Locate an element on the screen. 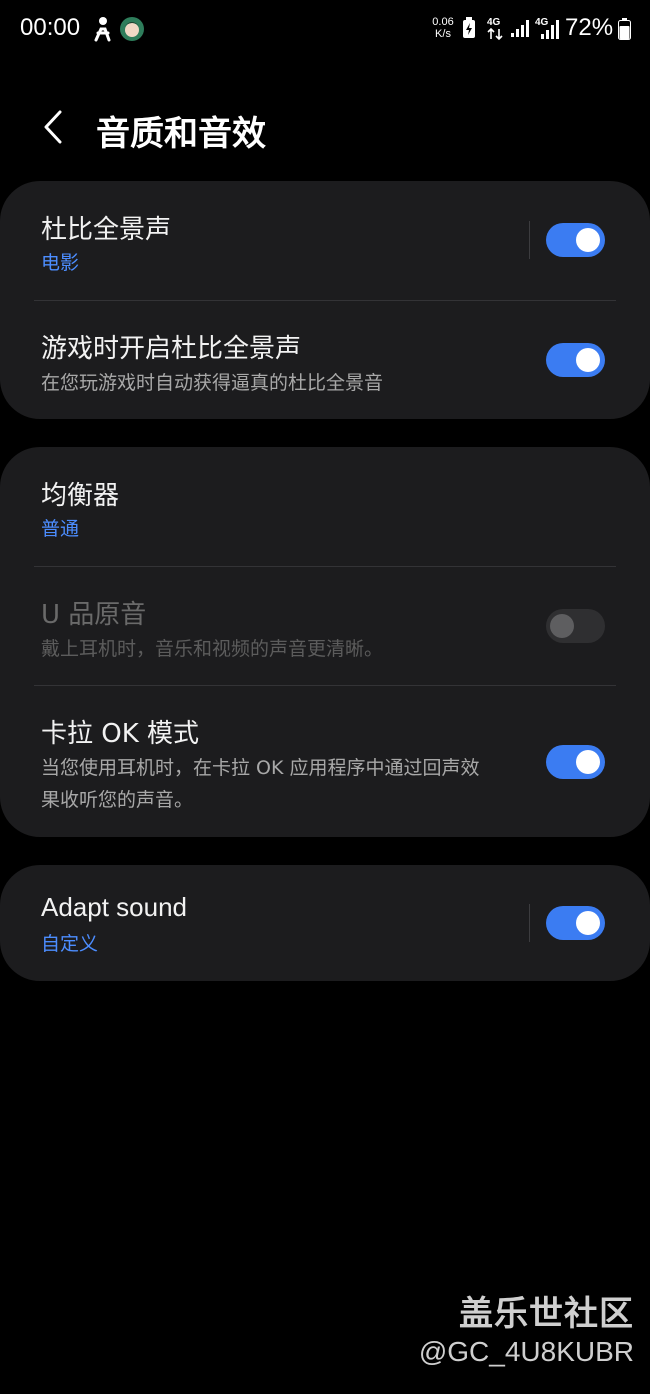  game-dolby-toggle is located at coordinates (575, 360).